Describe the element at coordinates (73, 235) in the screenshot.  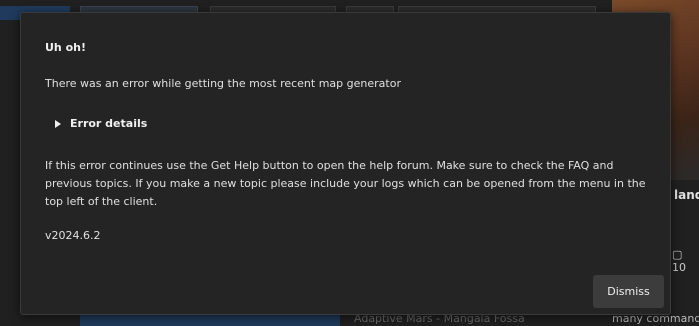
I see `version-label: v2024.6.2` at that location.